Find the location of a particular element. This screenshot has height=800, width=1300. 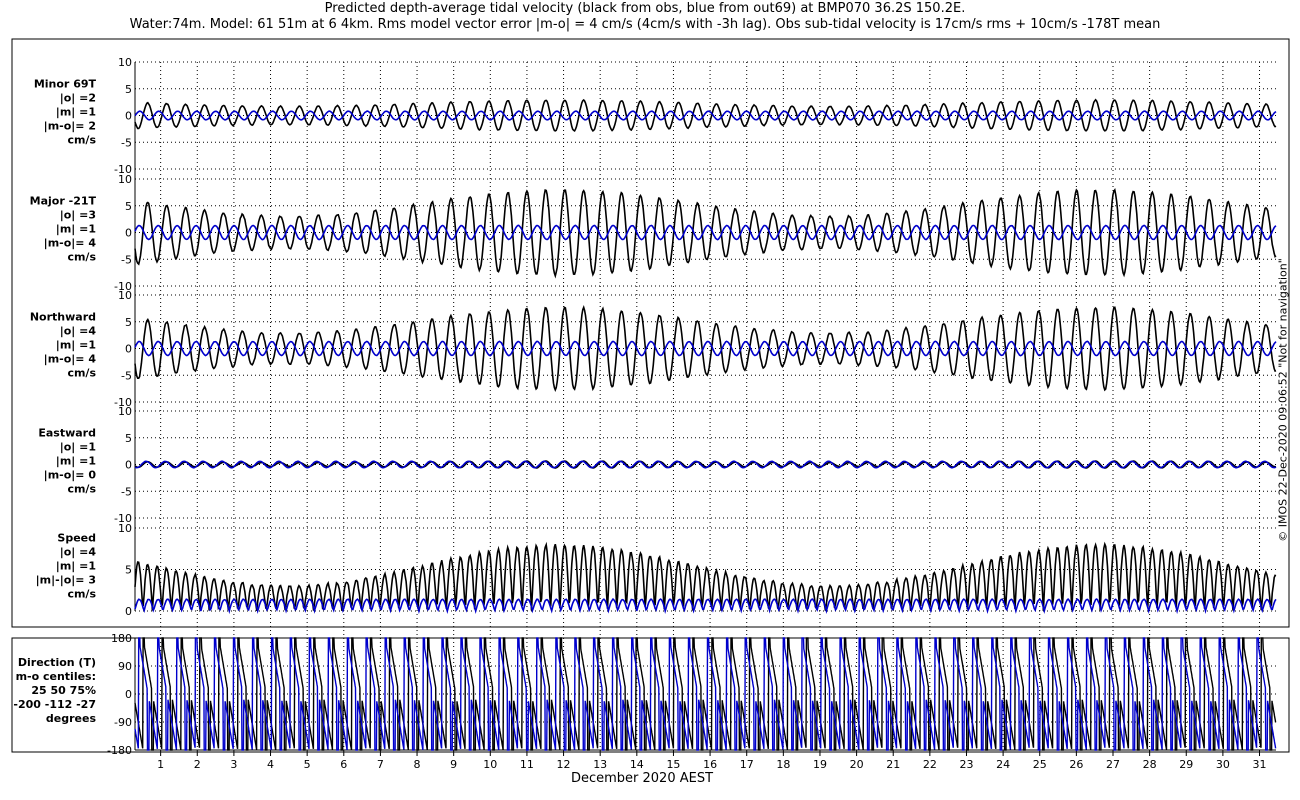

northward-model-line is located at coordinates (705, 348).